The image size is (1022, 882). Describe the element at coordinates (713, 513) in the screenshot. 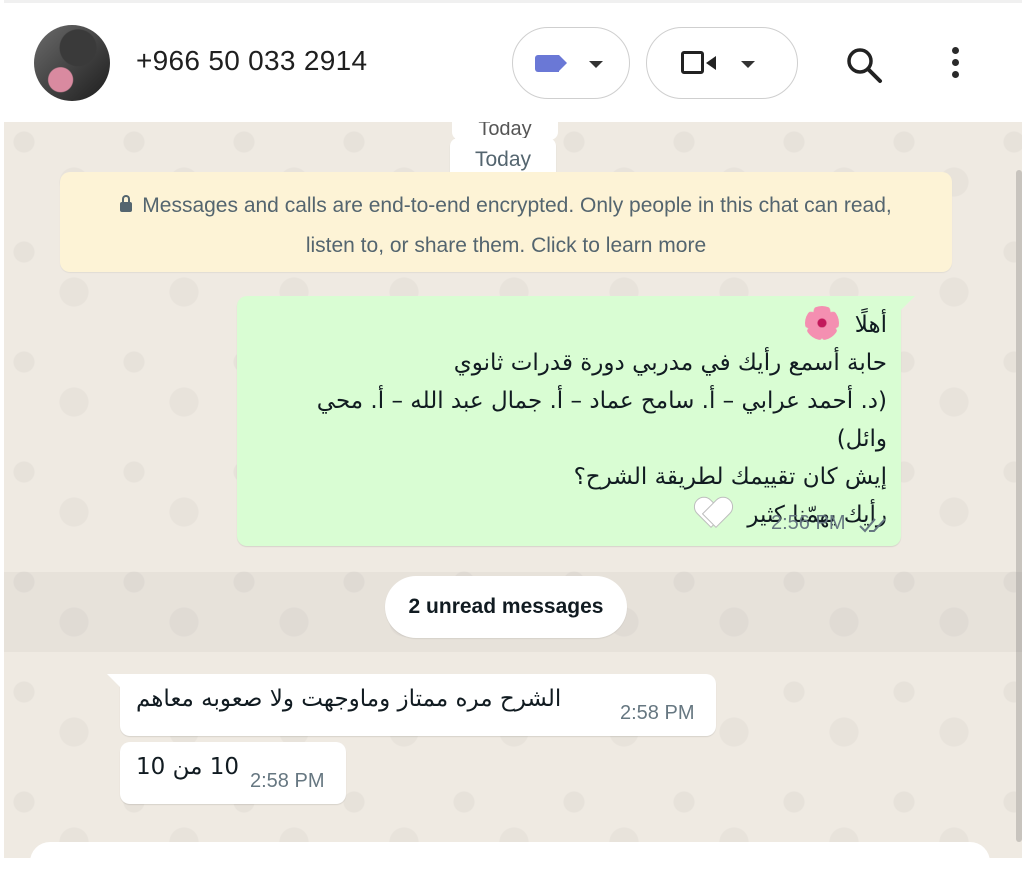

I see `white-heart-icon` at that location.